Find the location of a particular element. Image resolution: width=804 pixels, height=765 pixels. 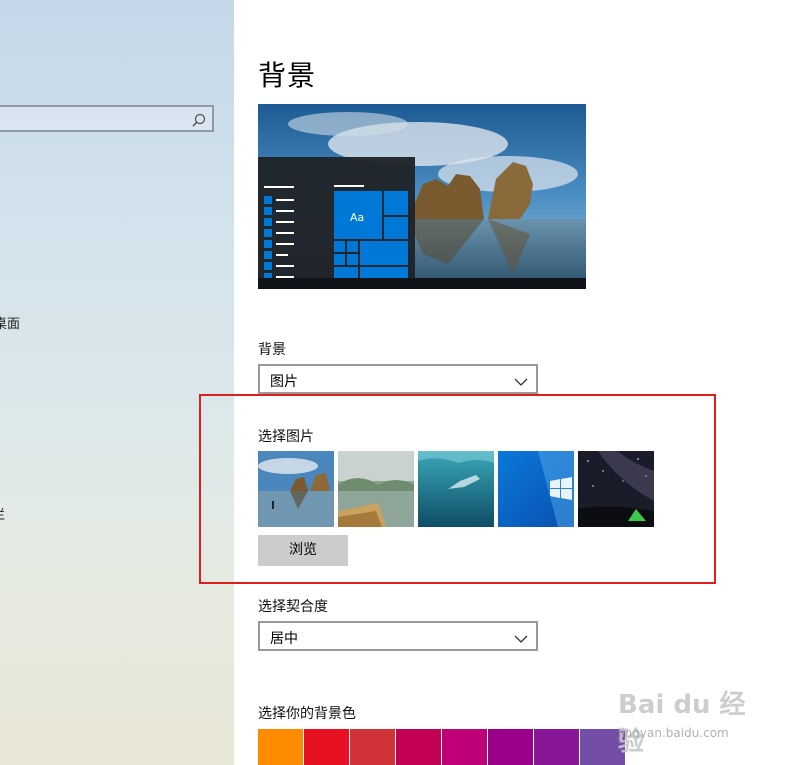

thumbnail-underwater-swimmer is located at coordinates (456, 489).